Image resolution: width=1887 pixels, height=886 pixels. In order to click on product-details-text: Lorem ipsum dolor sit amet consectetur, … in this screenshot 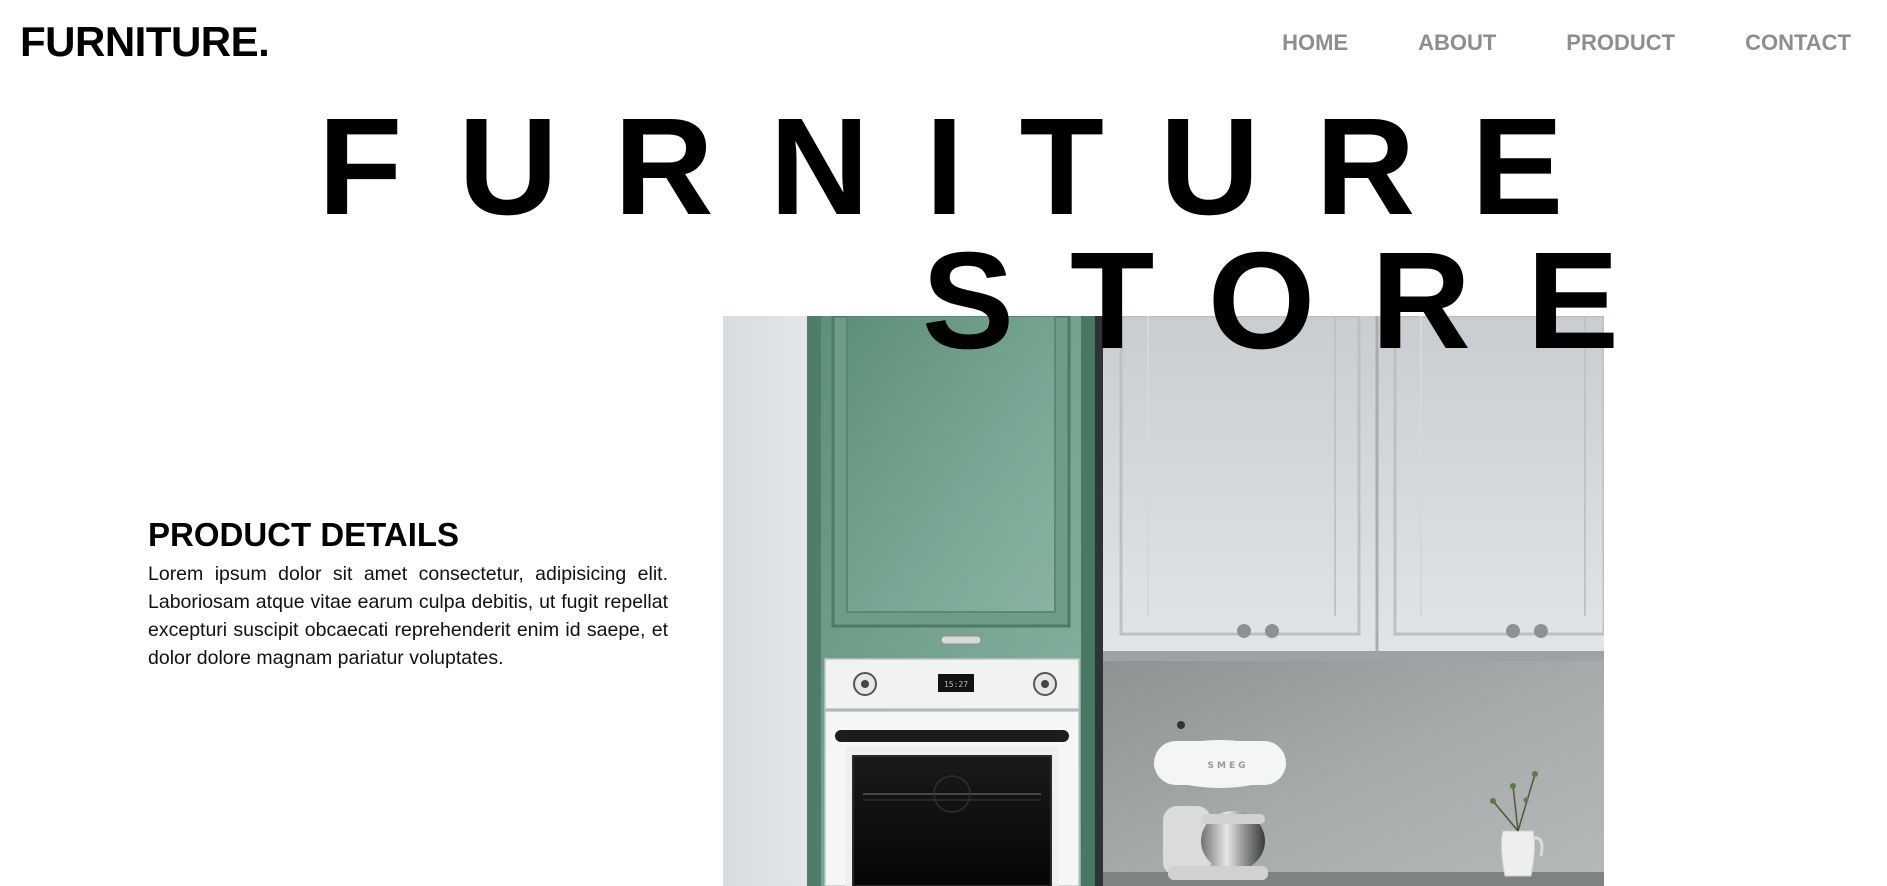, I will do `click(408, 616)`.